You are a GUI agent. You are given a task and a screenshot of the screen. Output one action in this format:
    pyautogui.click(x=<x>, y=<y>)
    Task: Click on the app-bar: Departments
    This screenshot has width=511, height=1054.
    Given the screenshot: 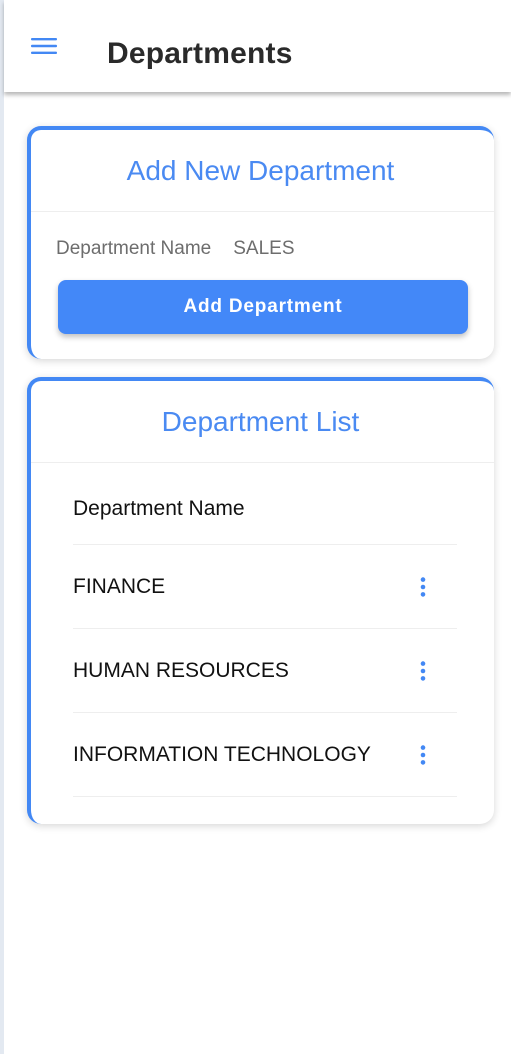 What is the action you would take?
    pyautogui.click(x=257, y=46)
    